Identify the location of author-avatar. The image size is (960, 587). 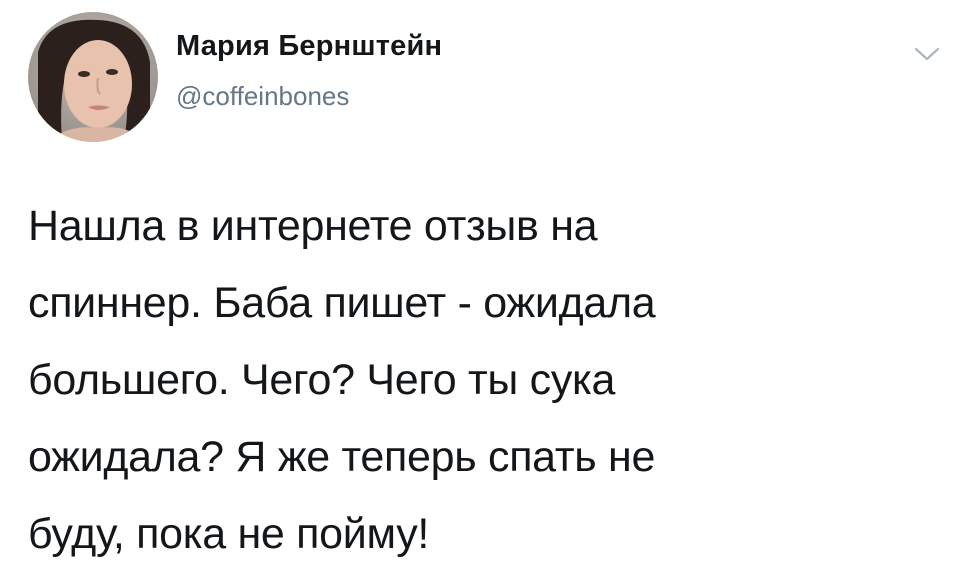
(93, 77).